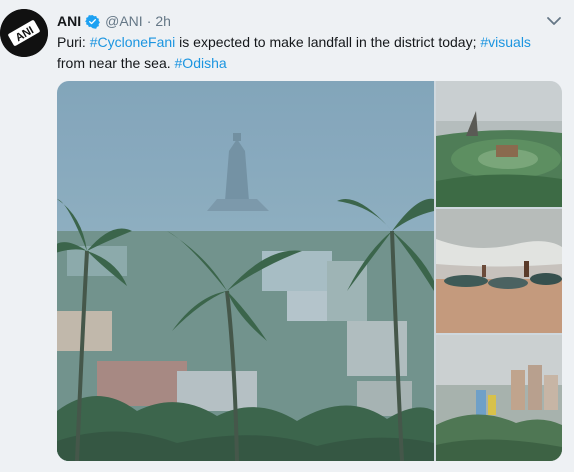  What do you see at coordinates (505, 42) in the screenshot?
I see `hashtag-link: #visuals` at bounding box center [505, 42].